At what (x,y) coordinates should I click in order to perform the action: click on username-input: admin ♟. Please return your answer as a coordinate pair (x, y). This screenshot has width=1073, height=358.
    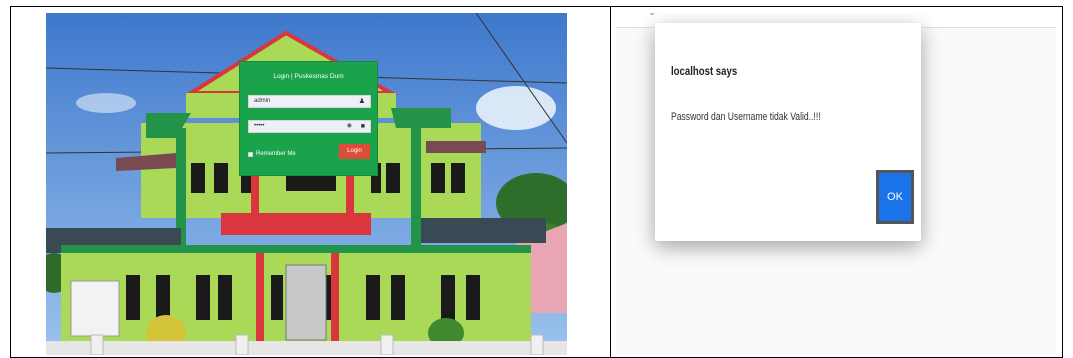
    Looking at the image, I should click on (309, 101).